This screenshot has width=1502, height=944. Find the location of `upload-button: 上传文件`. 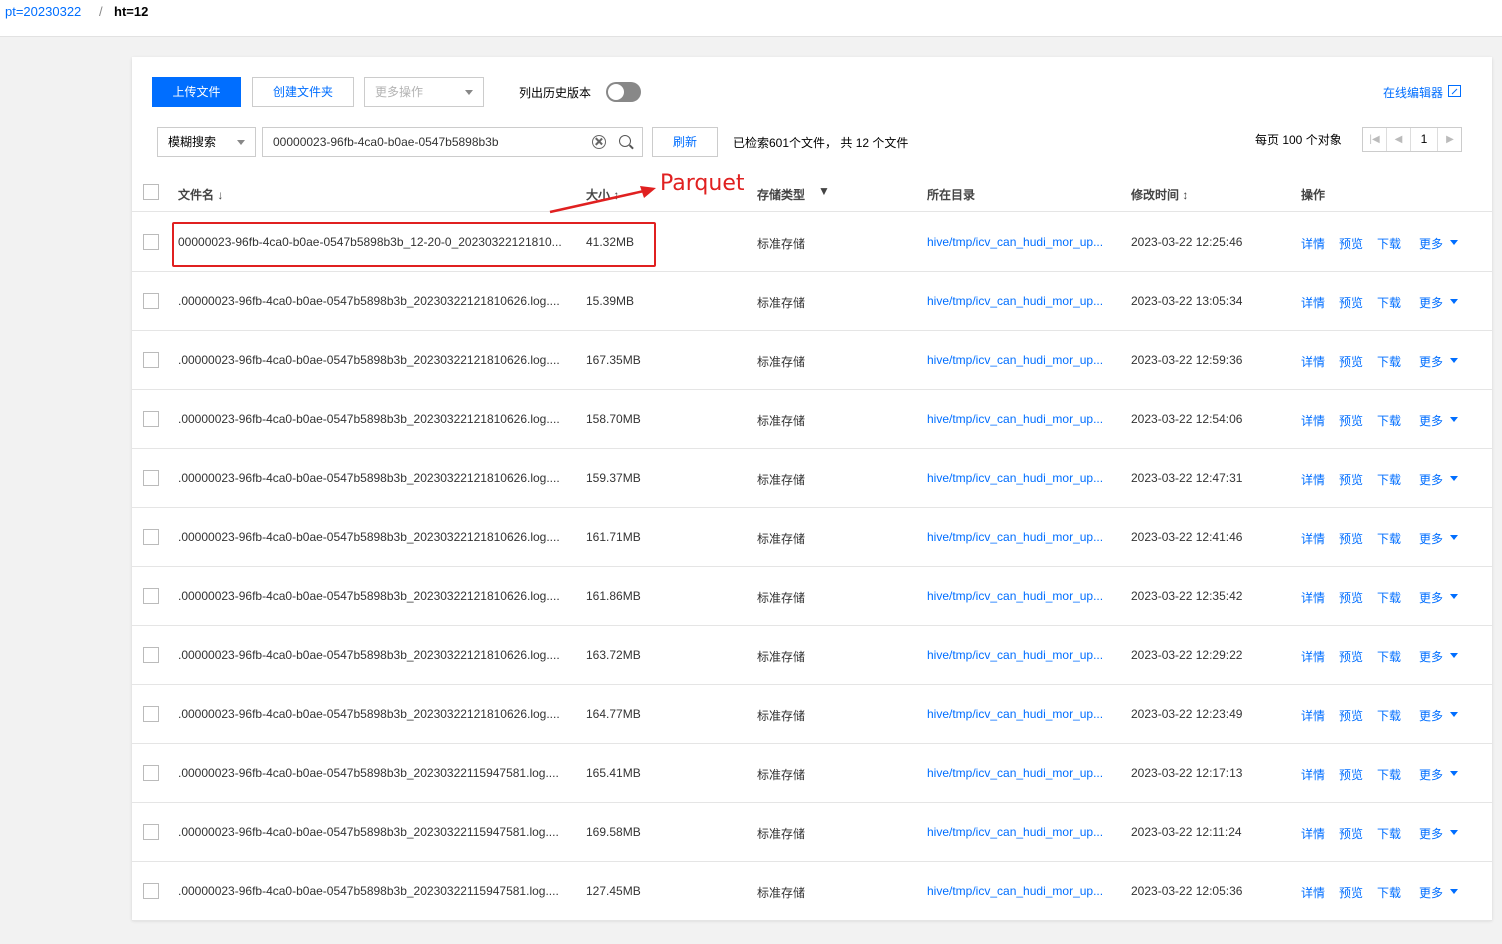

upload-button: 上传文件 is located at coordinates (196, 92).